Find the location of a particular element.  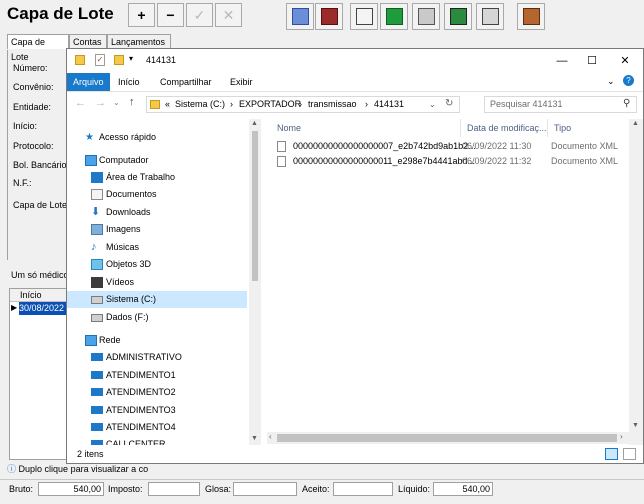

expand-ribbon-icon: ⌄ is located at coordinates (611, 81).